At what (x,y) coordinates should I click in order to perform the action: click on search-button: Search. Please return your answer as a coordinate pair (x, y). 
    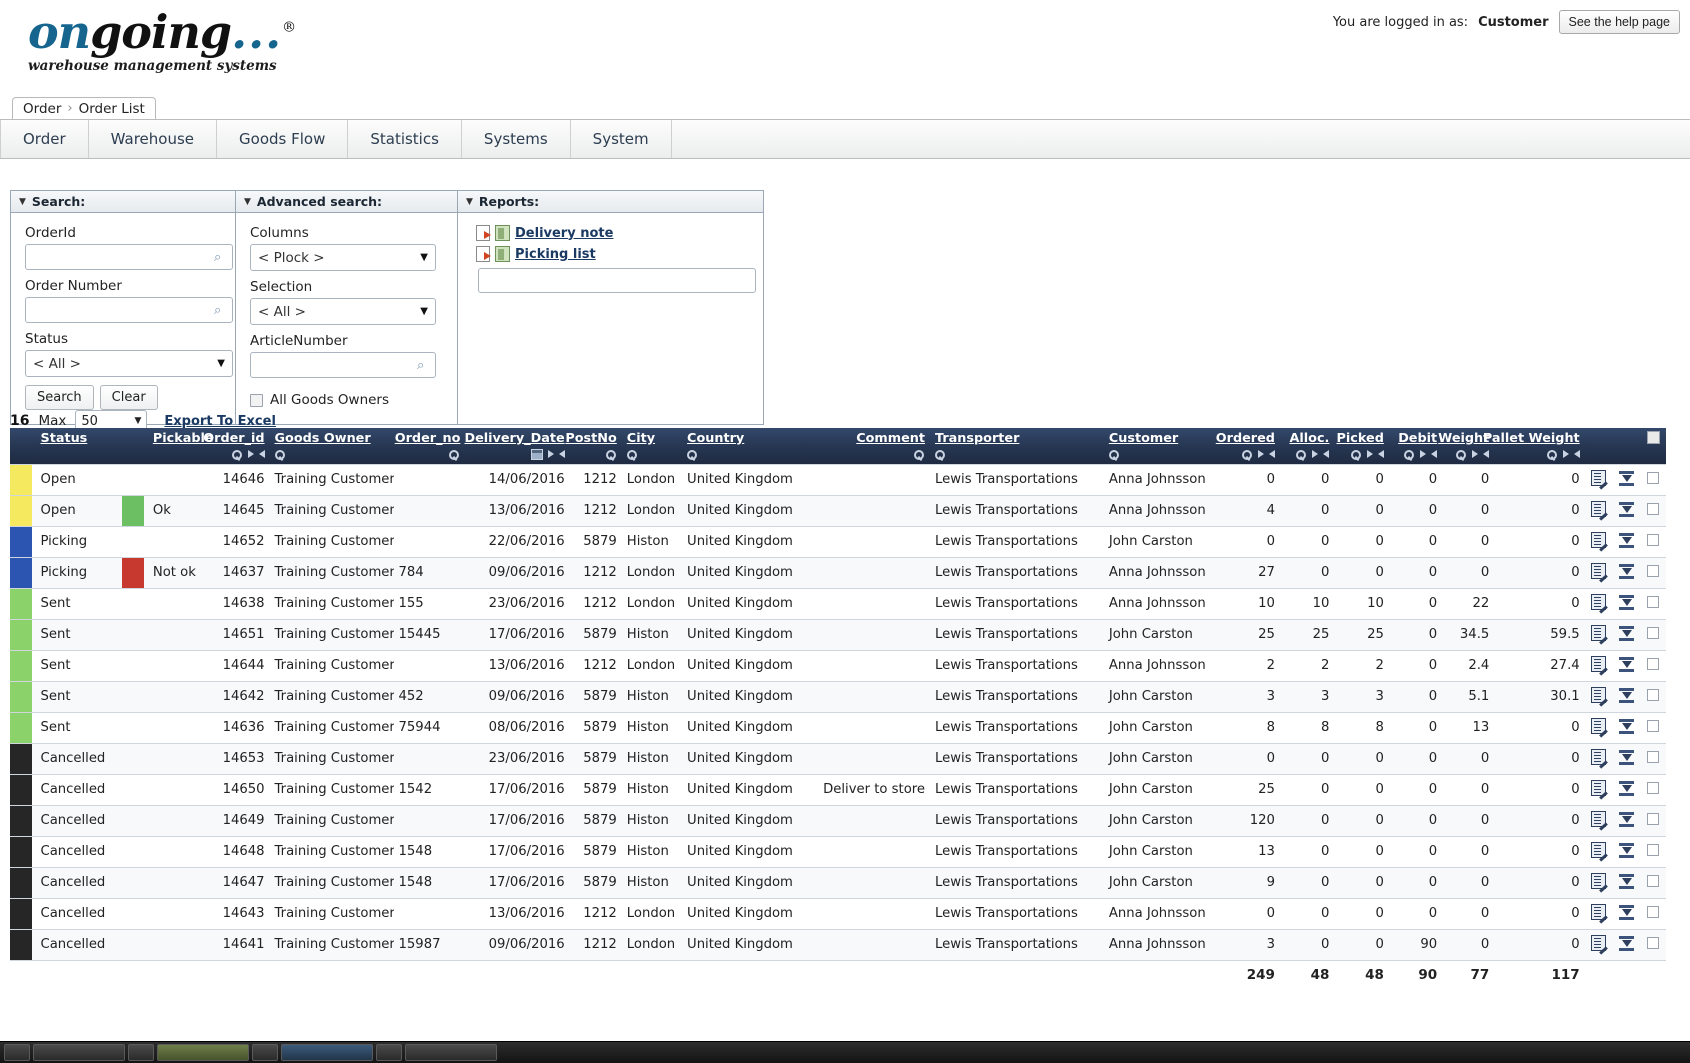
    Looking at the image, I should click on (59, 397).